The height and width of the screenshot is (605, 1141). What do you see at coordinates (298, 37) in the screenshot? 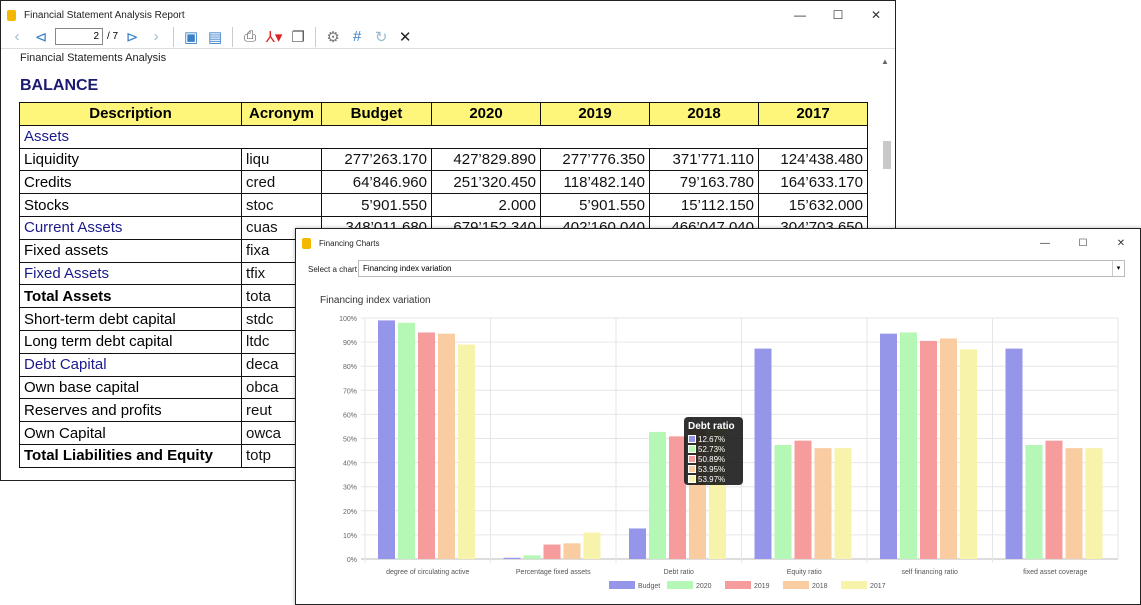
I see `copy-icon: ❐` at bounding box center [298, 37].